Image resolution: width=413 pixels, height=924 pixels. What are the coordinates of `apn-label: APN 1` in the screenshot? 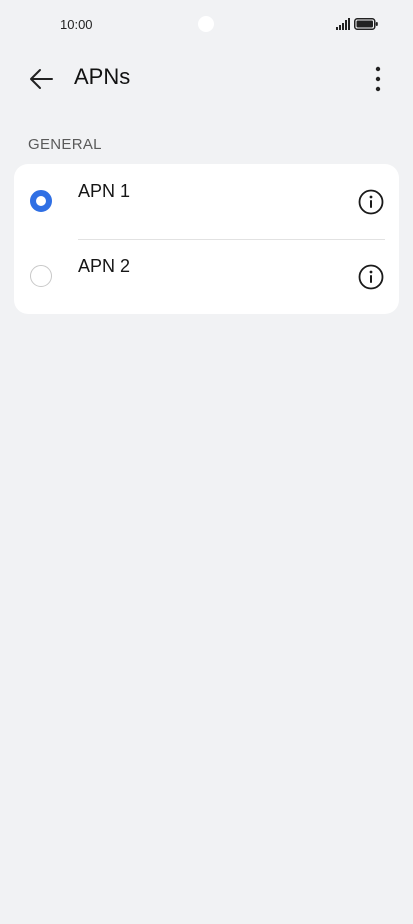 It's located at (104, 191).